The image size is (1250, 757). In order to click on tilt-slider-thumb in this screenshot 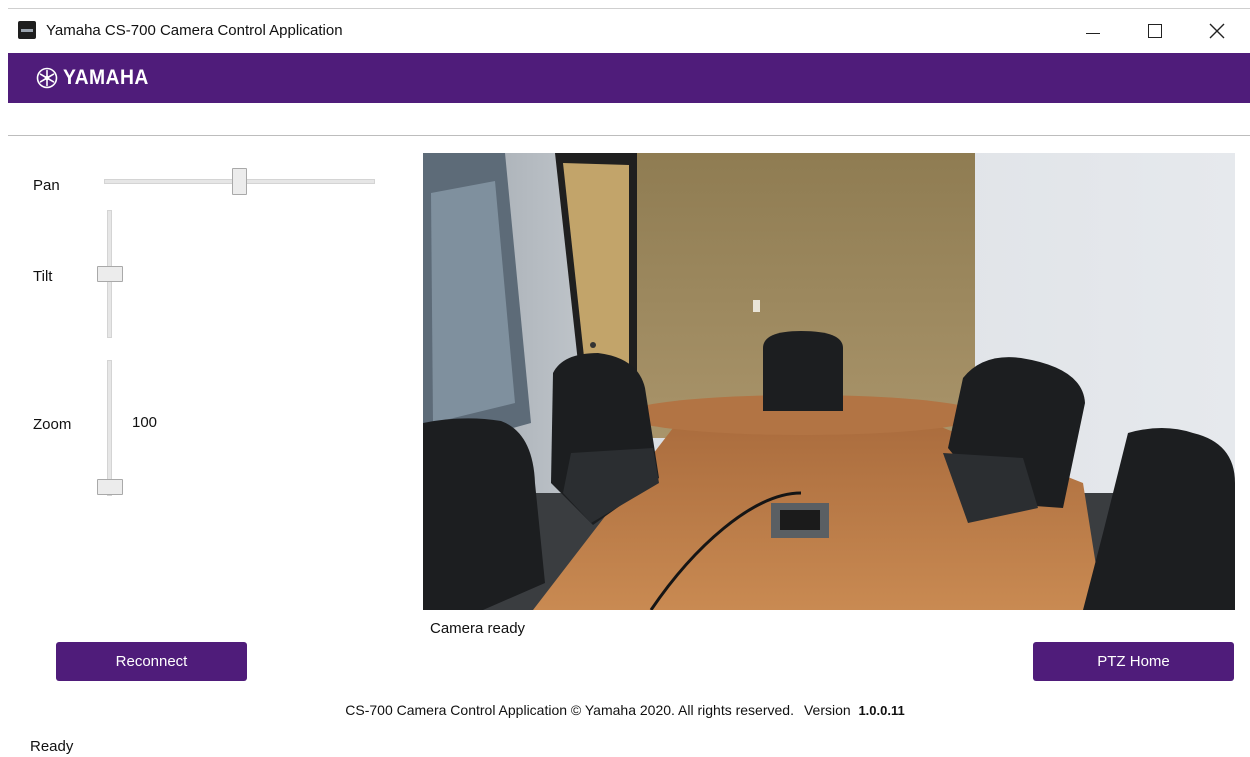, I will do `click(110, 274)`.